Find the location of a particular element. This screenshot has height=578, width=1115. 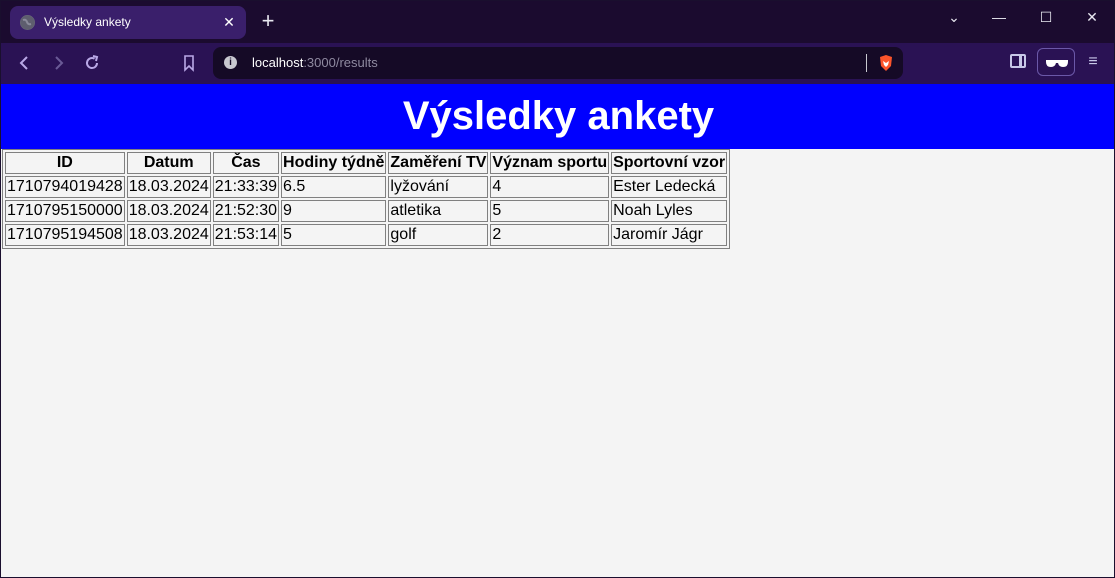

col-header-cas: Čas is located at coordinates (246, 163).